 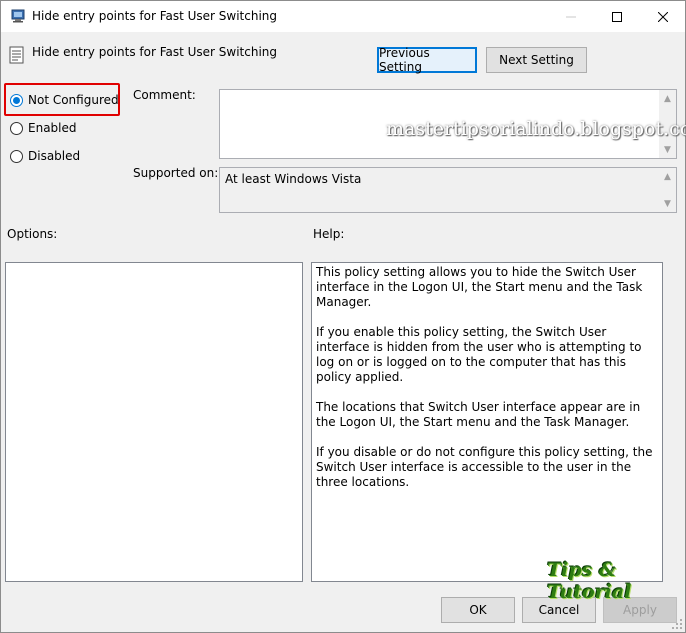 I want to click on resize-grip-icon, so click(x=677, y=624).